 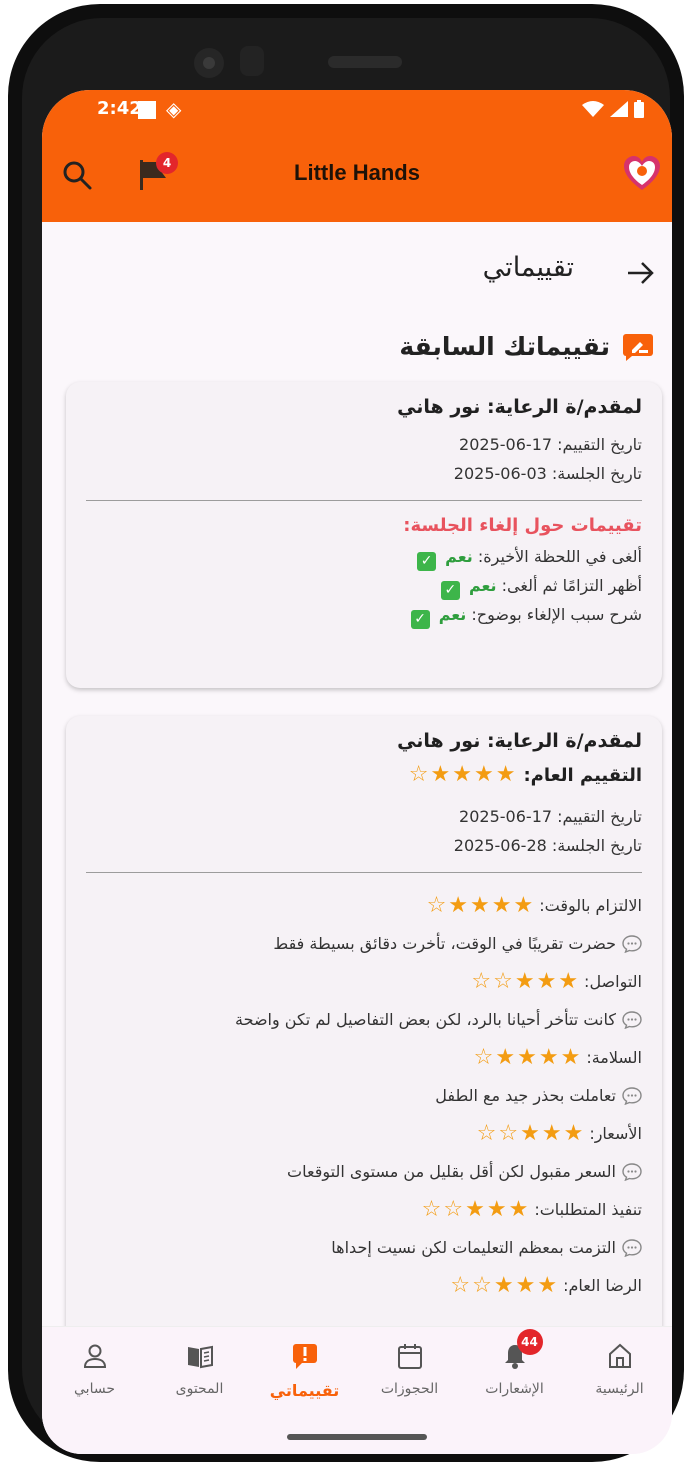 I want to click on session-date: تاريخ الجلسة: 03-06-2025, so click(x=547, y=473).